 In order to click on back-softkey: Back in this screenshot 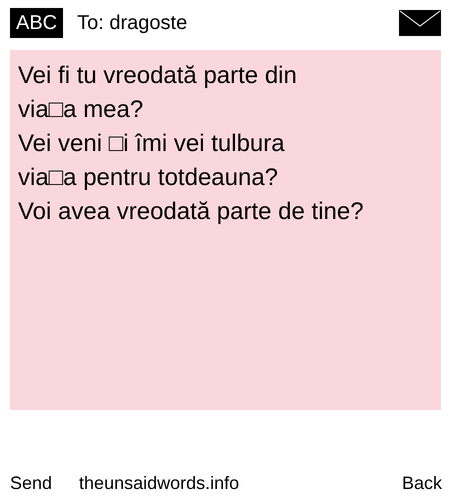, I will do `click(422, 483)`.